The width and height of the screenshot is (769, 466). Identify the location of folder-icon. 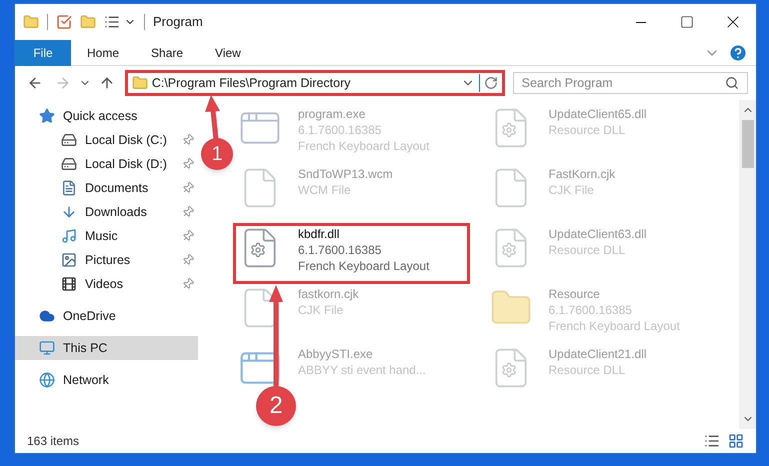
(140, 83).